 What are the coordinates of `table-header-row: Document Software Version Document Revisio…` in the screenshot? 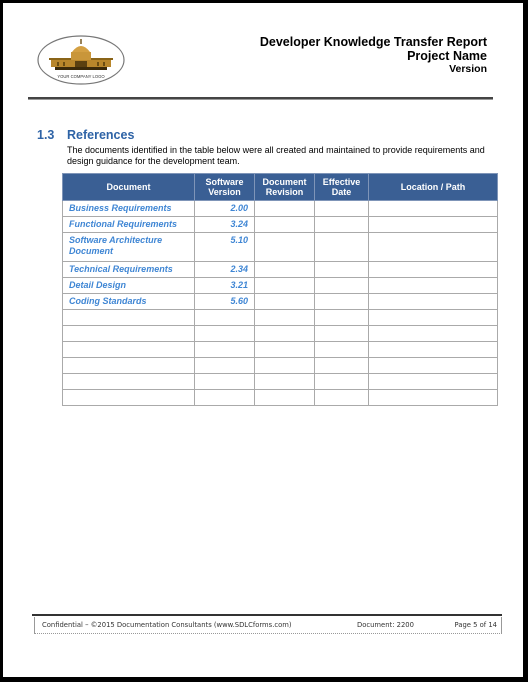 It's located at (280, 187).